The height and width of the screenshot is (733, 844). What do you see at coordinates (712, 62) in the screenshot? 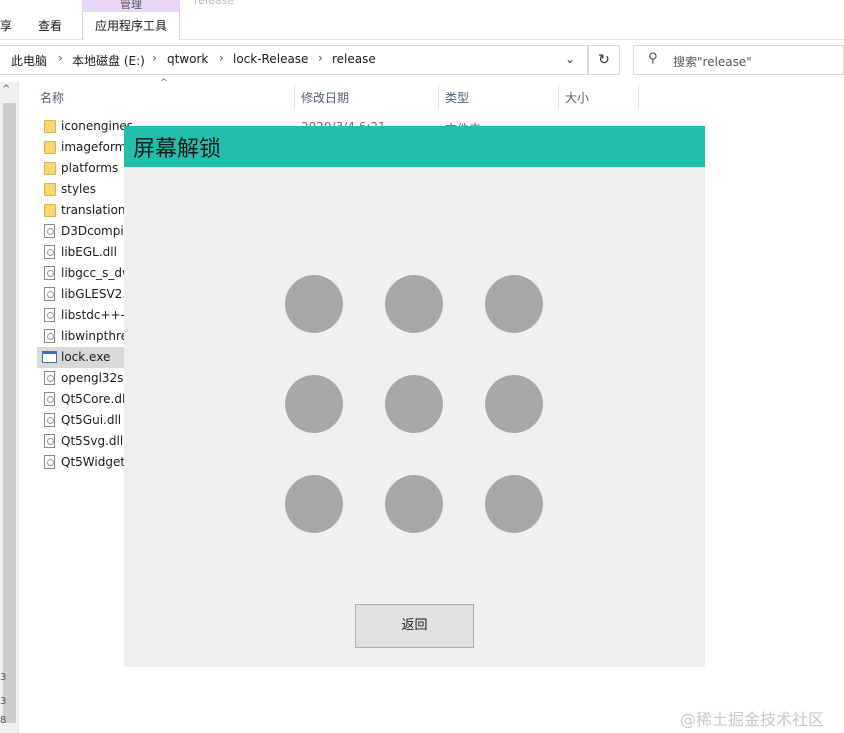
I see `search-placeholder: 搜索"release"` at bounding box center [712, 62].